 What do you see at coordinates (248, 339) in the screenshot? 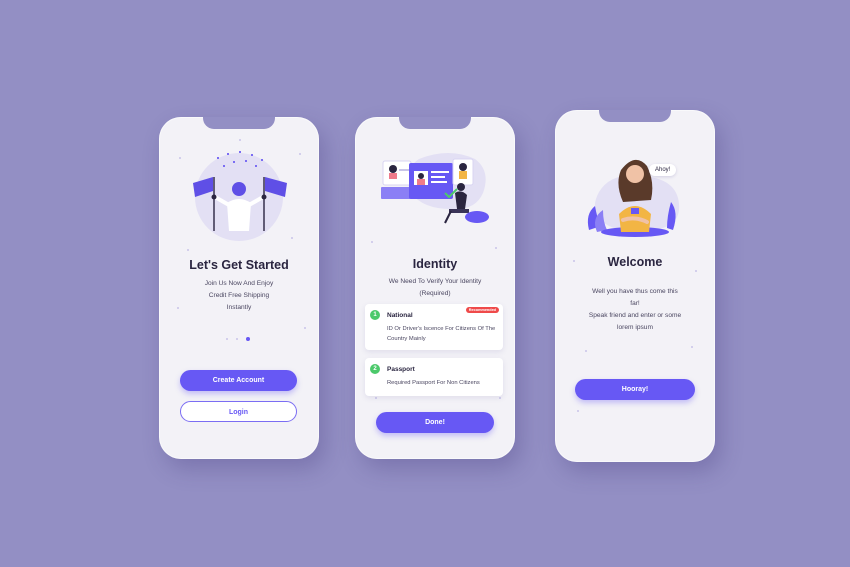
I see `page-dot-active` at bounding box center [248, 339].